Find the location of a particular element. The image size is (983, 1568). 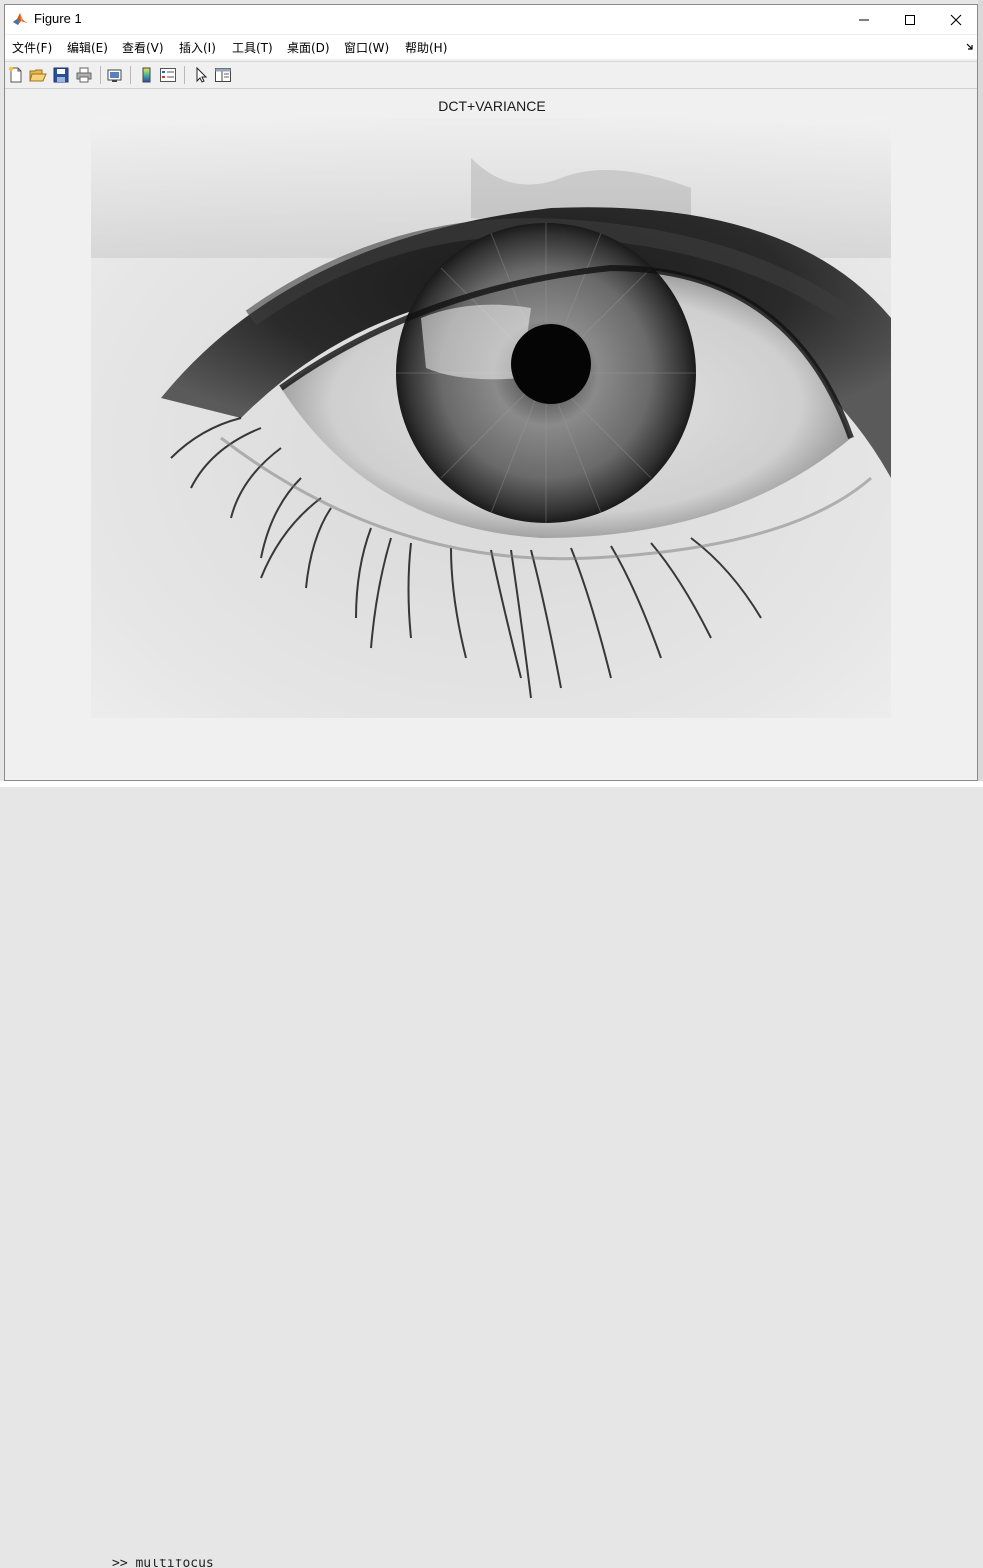

menu-file: 文件(F) is located at coordinates (32, 47).